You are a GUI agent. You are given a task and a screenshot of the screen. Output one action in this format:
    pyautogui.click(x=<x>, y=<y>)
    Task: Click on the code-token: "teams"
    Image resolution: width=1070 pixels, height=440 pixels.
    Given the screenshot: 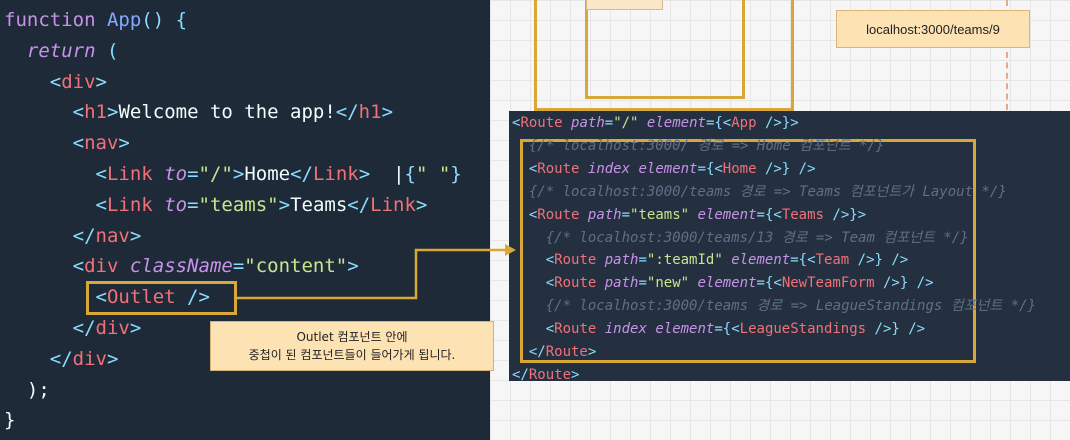 What is the action you would take?
    pyautogui.click(x=238, y=204)
    